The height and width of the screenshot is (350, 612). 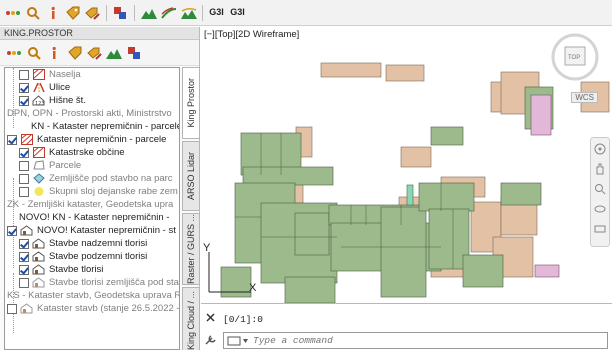 I want to click on tree-item-label: DPN, OPN - Prostorski akti, Ministrstvo, so click(x=89, y=113).